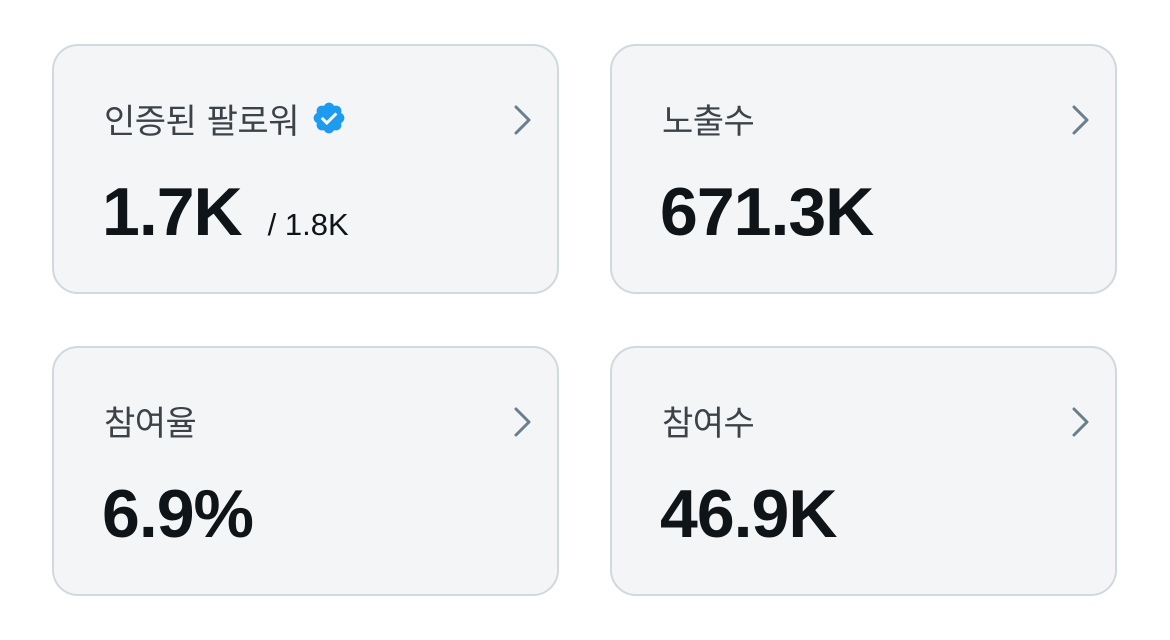 The width and height of the screenshot is (1170, 640). I want to click on card-header: 인증된 팔로워, so click(225, 119).